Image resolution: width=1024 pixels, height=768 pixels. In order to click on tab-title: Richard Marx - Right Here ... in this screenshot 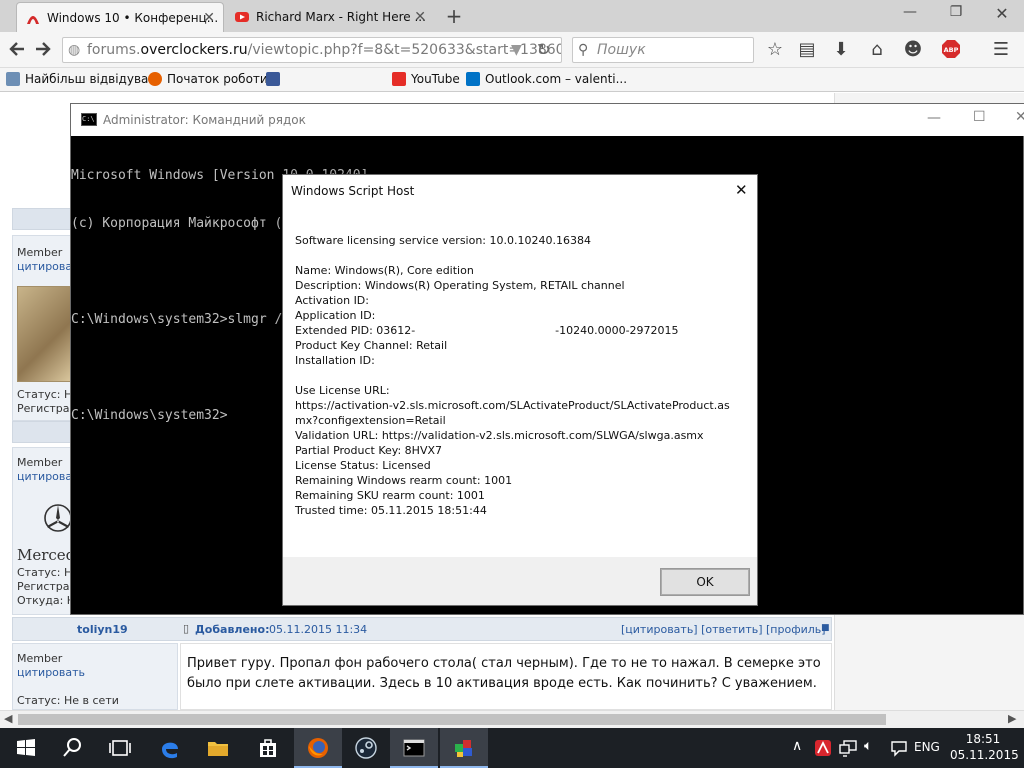, I will do `click(341, 17)`.